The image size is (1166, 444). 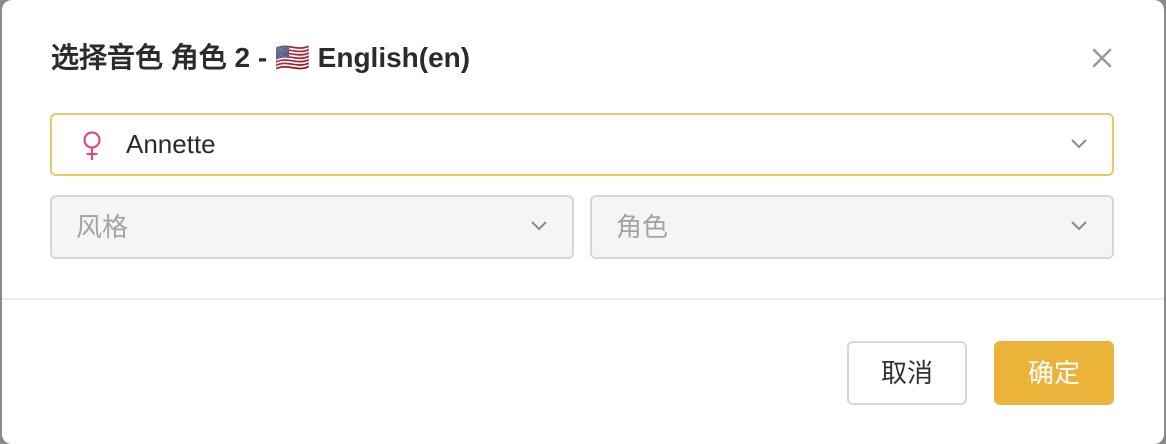 I want to click on role-select-placeholder: 角色, so click(x=642, y=227).